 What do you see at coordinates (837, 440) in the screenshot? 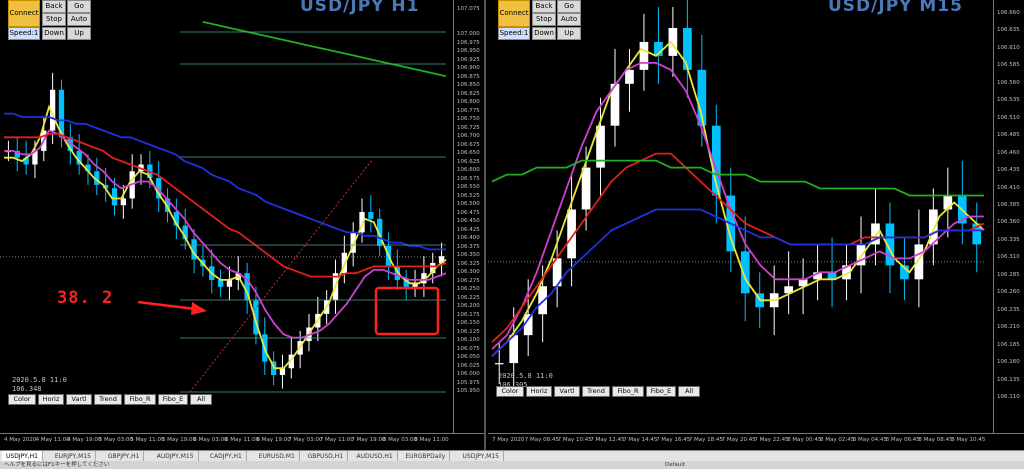
I see `x-tick-label: 8 May 02:45` at bounding box center [837, 440].